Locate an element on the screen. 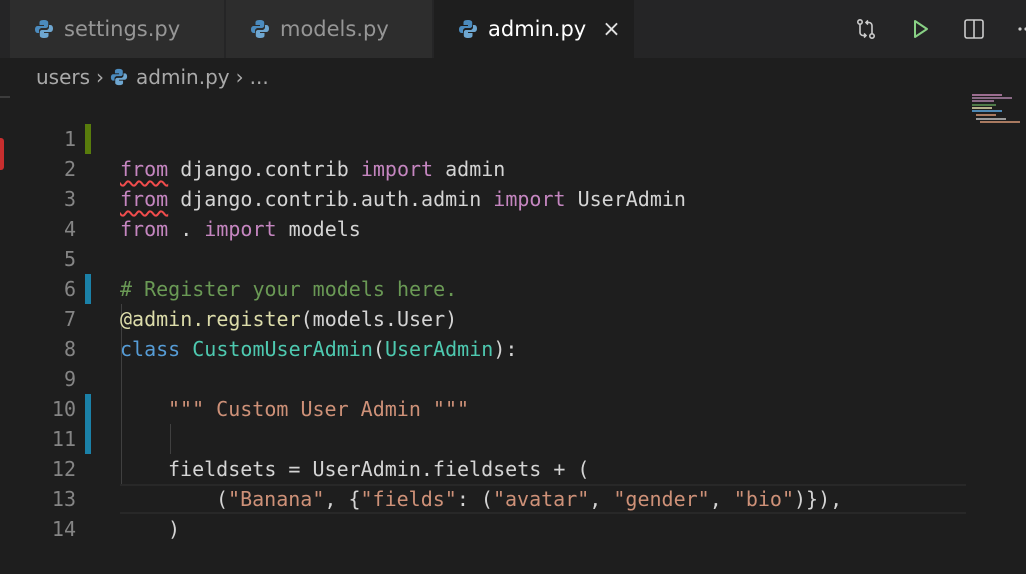 Image resolution: width=1026 pixels, height=574 pixels. run-icon is located at coordinates (920, 29).